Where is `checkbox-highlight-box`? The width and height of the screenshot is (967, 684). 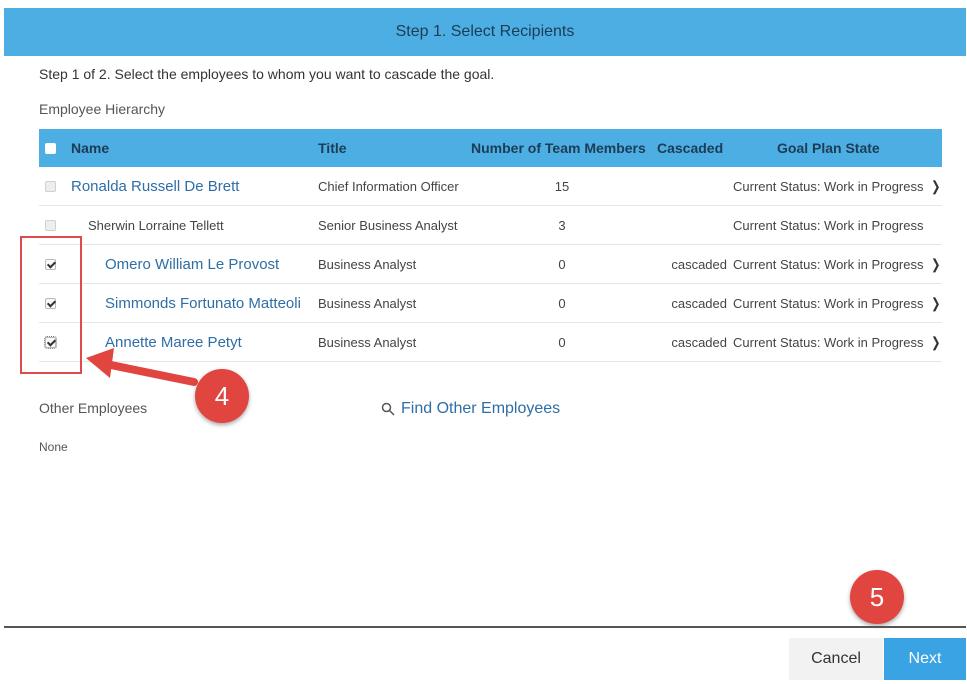
checkbox-highlight-box is located at coordinates (51, 305).